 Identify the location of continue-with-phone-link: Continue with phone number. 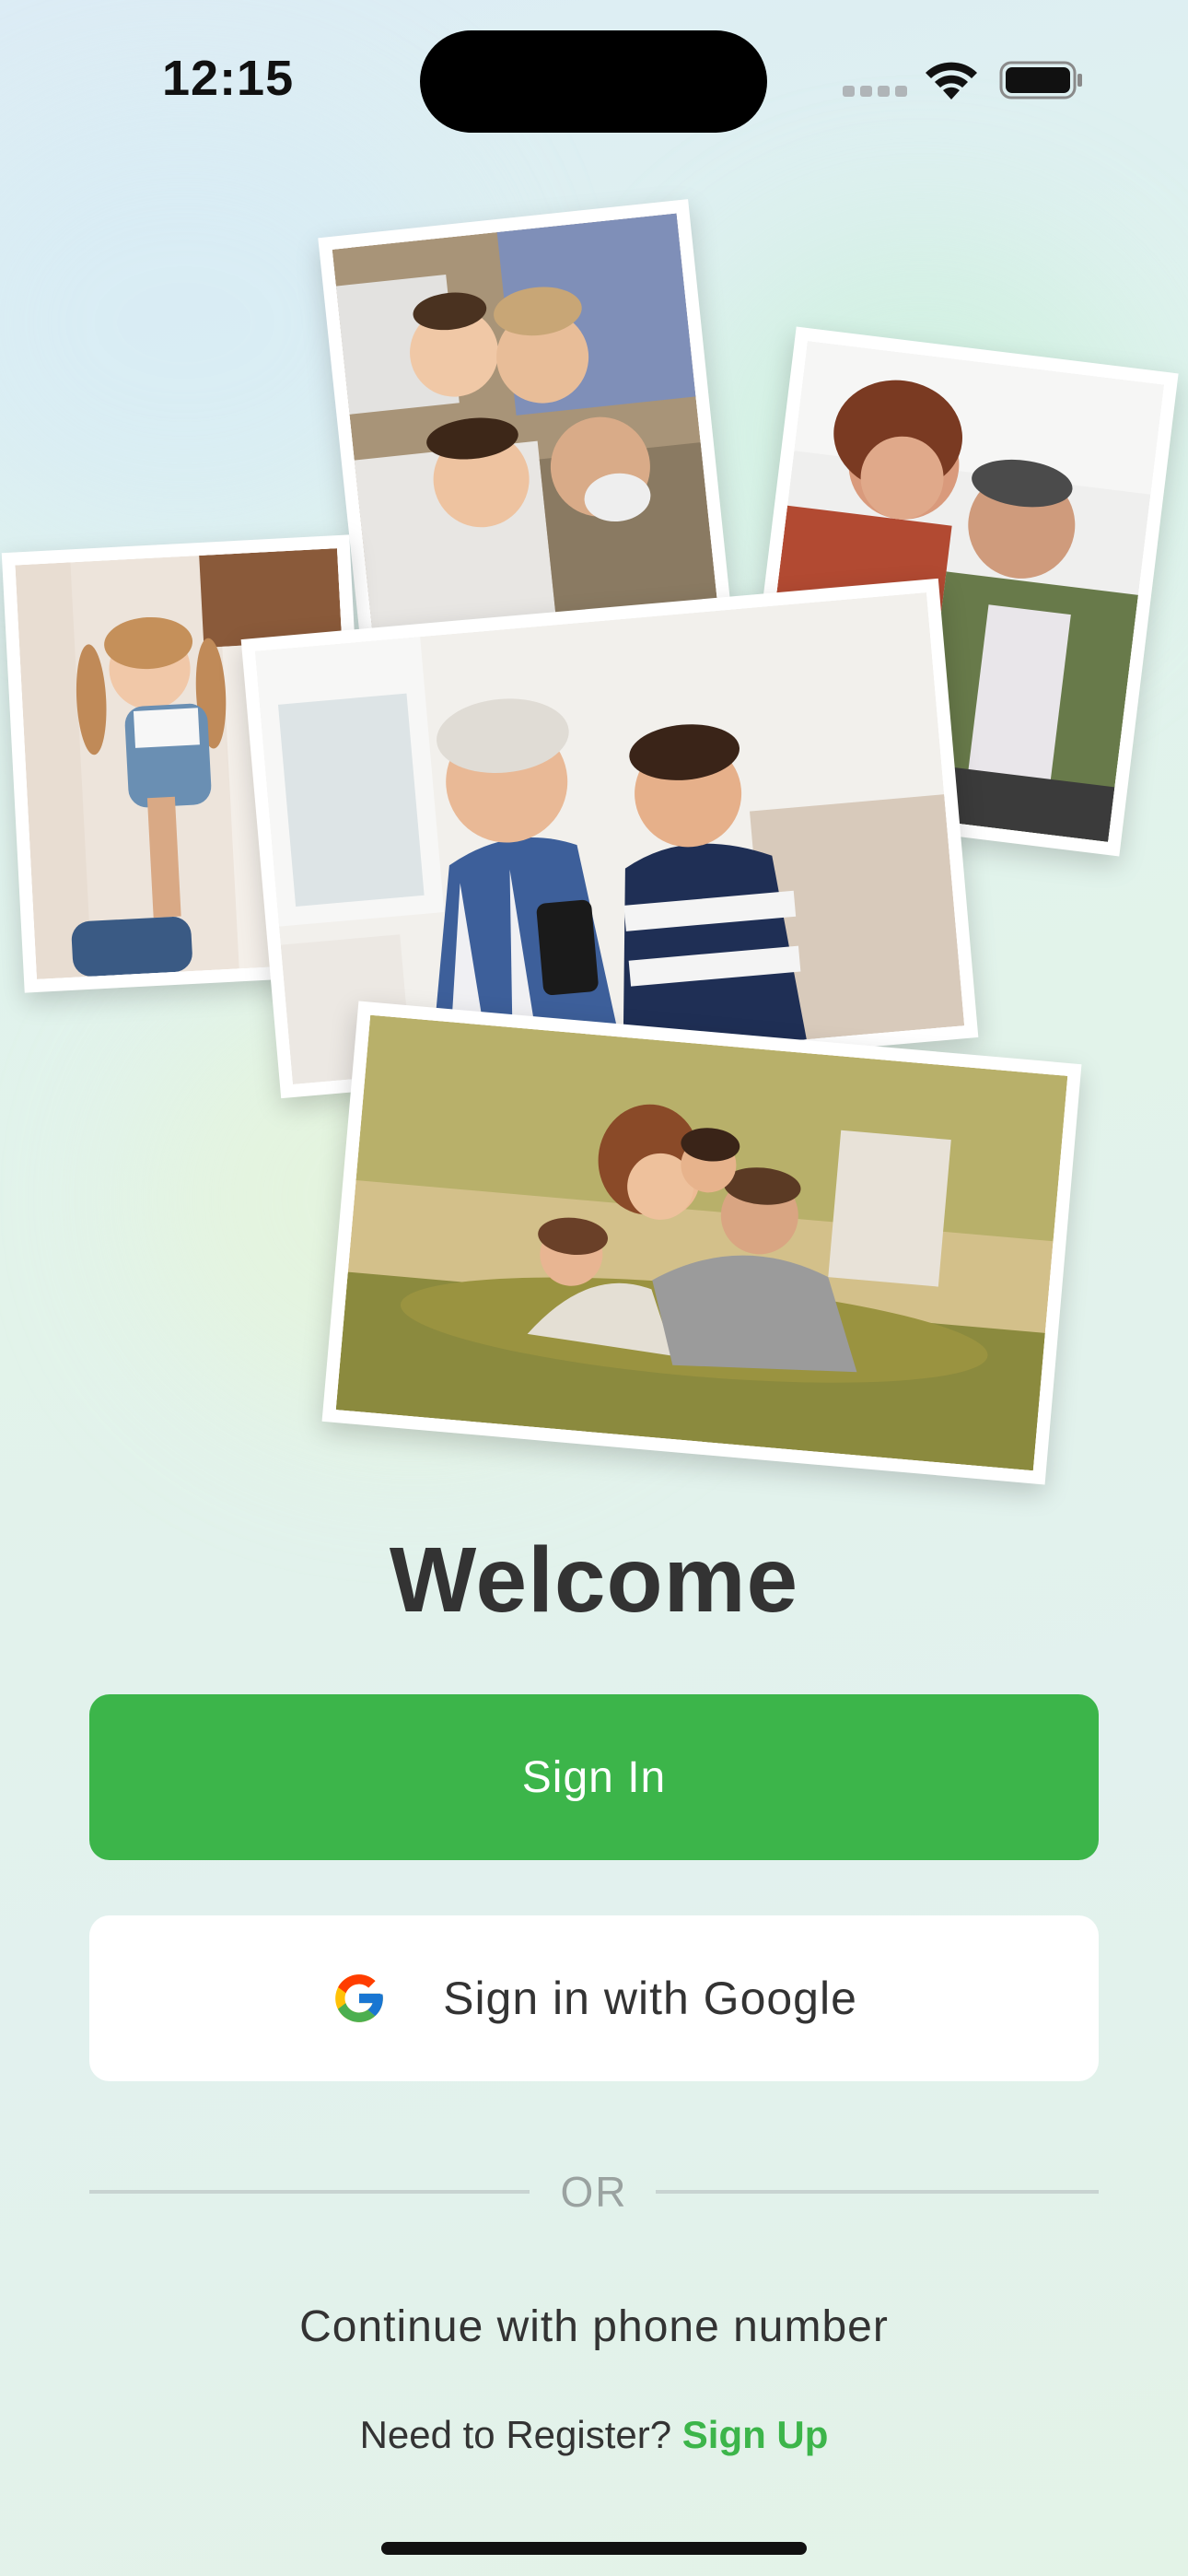
(594, 2326).